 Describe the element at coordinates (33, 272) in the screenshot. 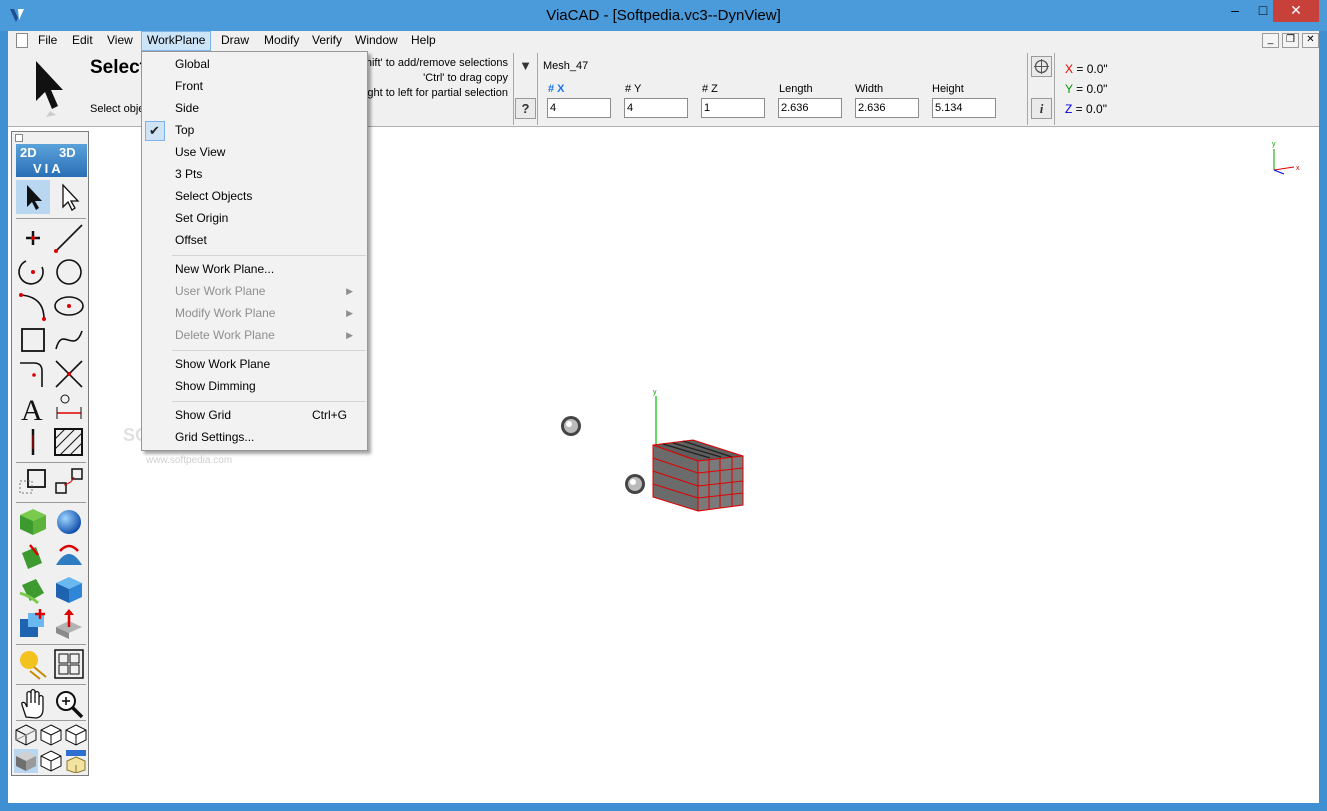

I see `arc-tool` at that location.